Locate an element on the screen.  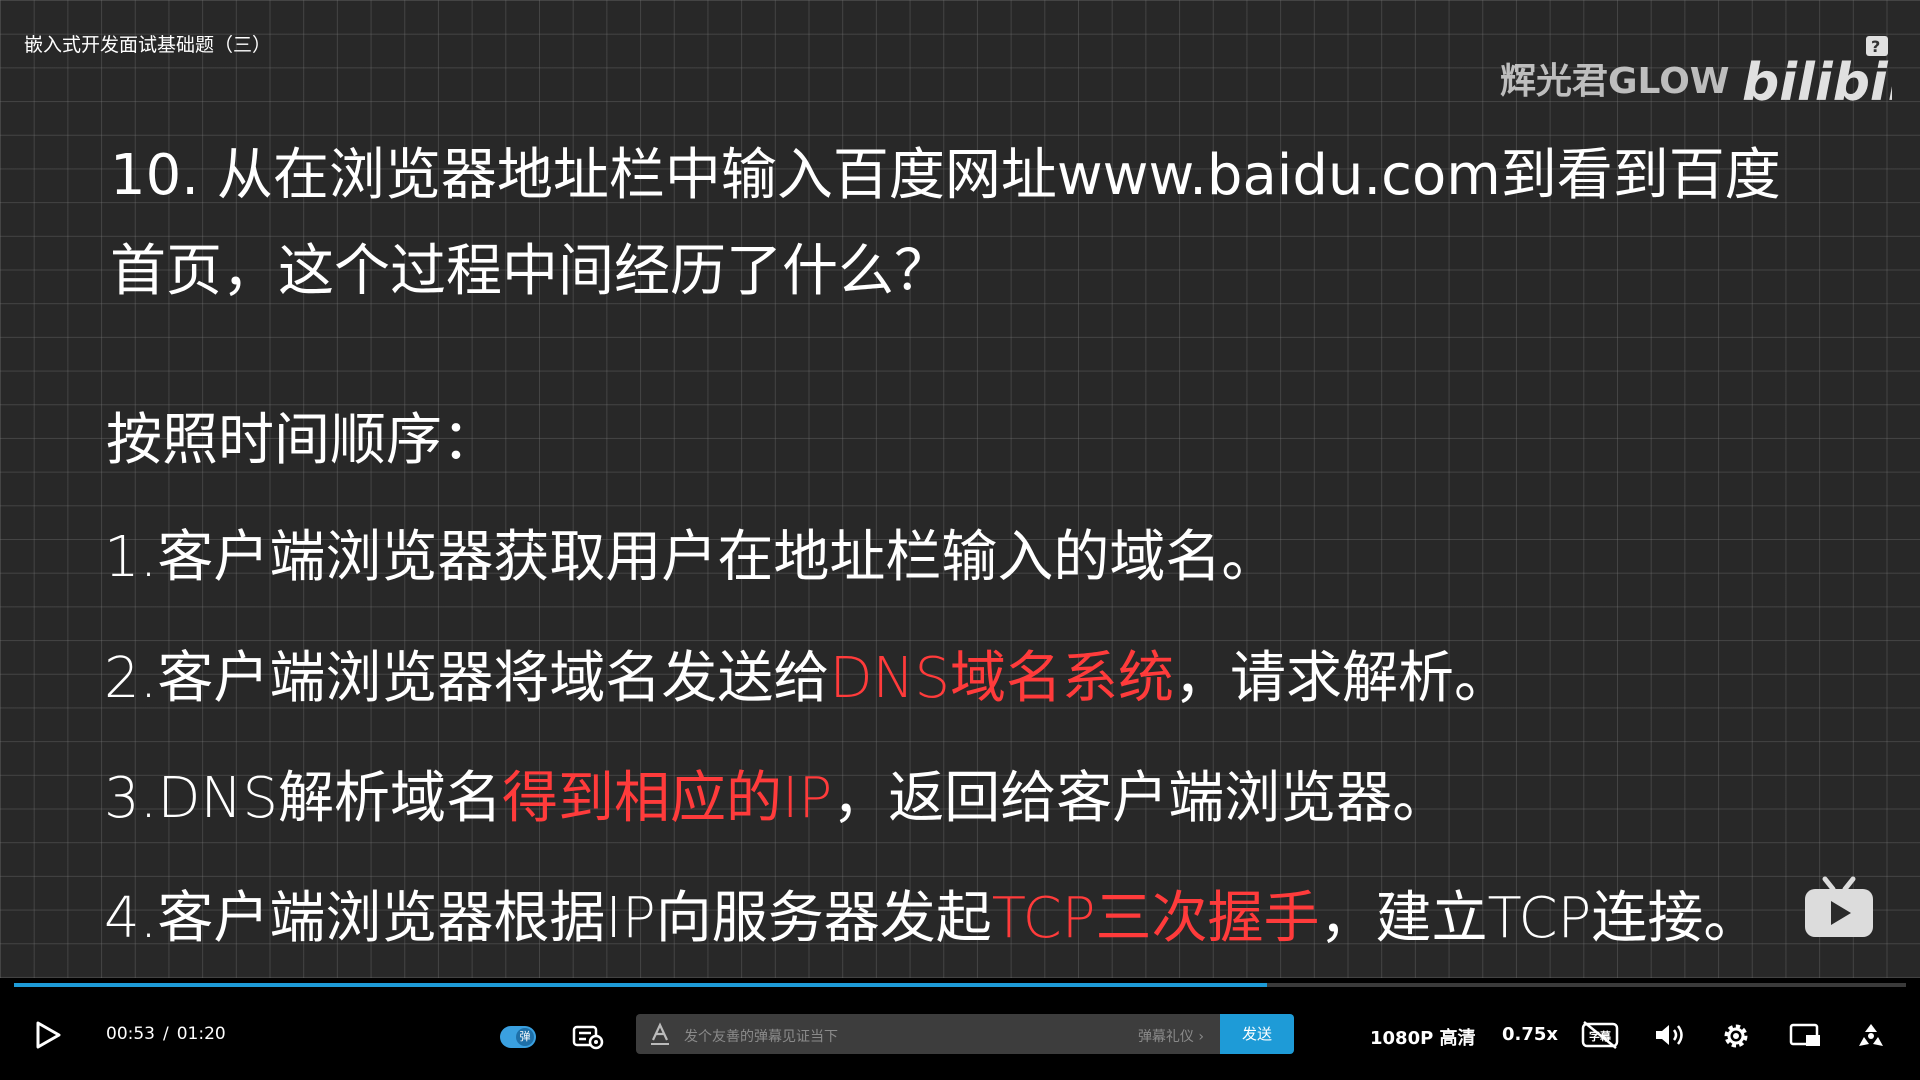
step-3-tail: ，返回给客户端浏览器。 is located at coordinates (1140, 798).